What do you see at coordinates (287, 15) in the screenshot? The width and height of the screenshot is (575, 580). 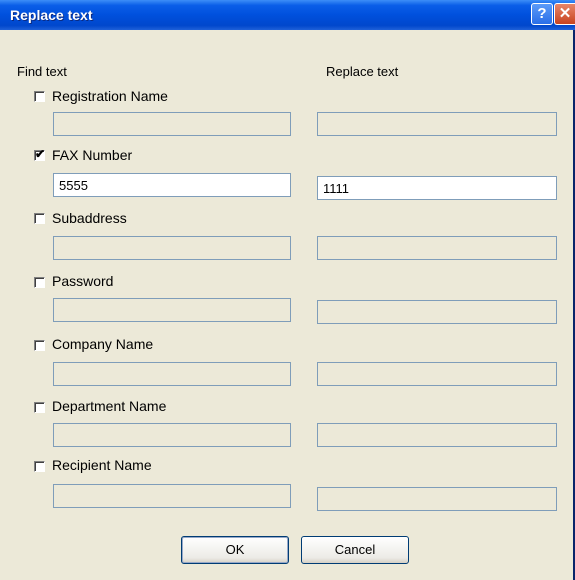 I see `title-bar: Replace text ? ✕` at bounding box center [287, 15].